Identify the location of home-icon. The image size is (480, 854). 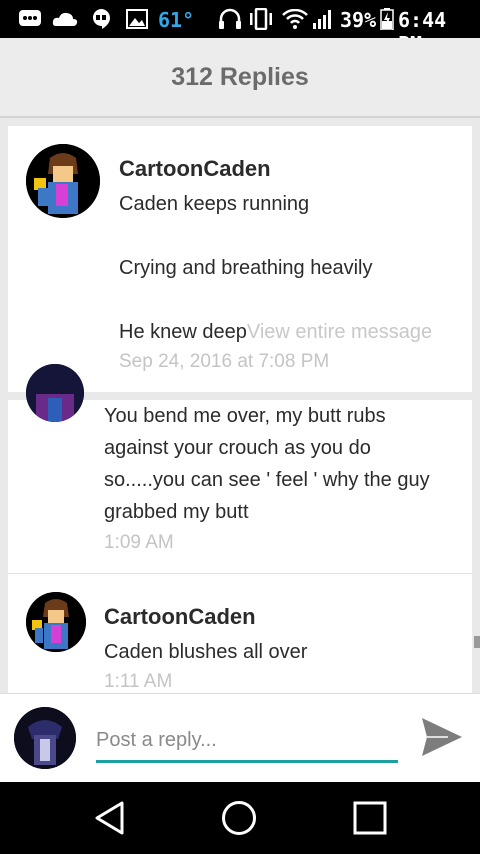
(239, 818).